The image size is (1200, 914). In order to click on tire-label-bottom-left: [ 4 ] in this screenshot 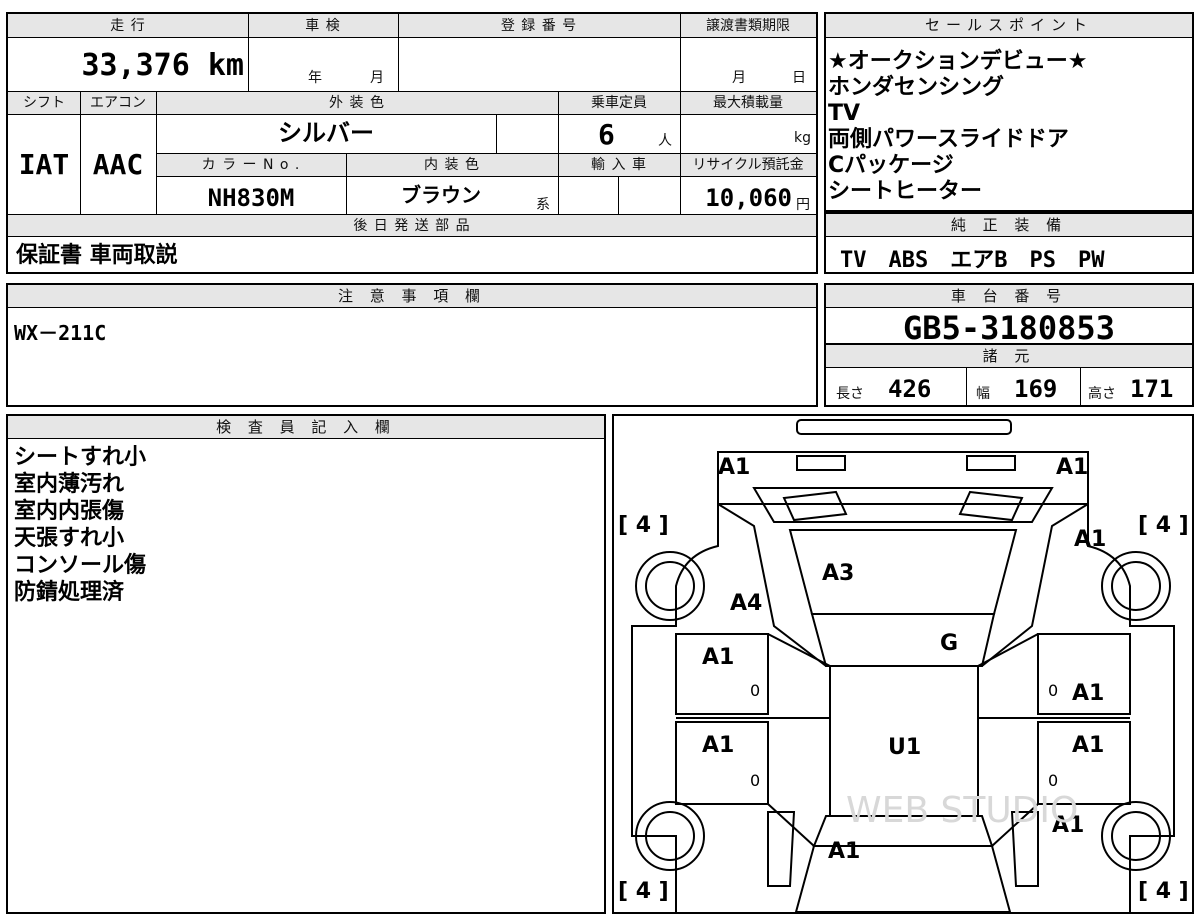, I will do `click(643, 891)`.